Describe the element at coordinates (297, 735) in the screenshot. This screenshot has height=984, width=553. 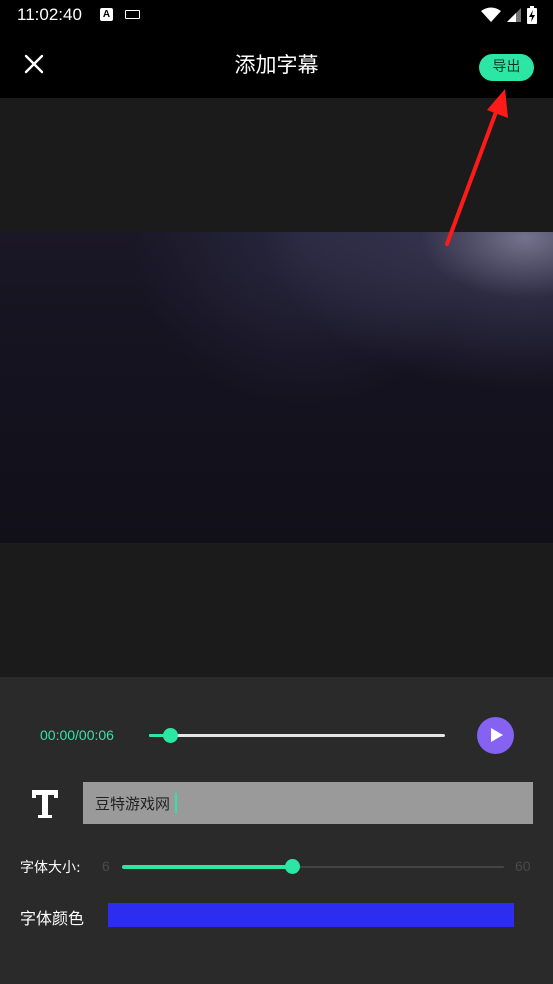
I see `playback-progress-slider` at that location.